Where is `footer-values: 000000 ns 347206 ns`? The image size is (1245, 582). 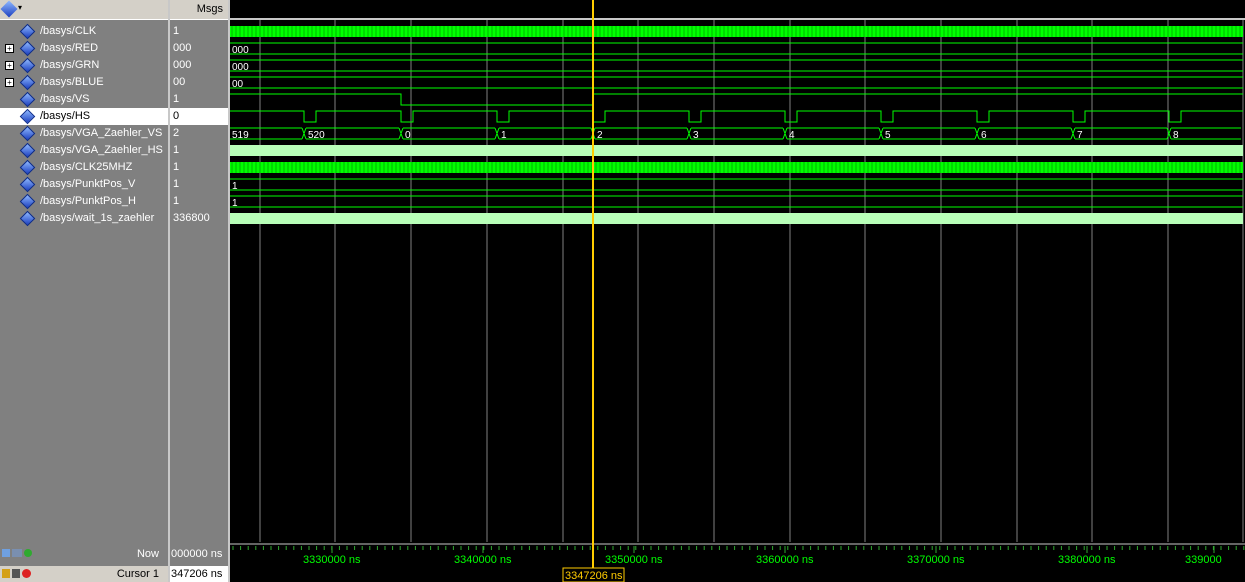
footer-values: 000000 ns 347206 ns is located at coordinates (199, 563).